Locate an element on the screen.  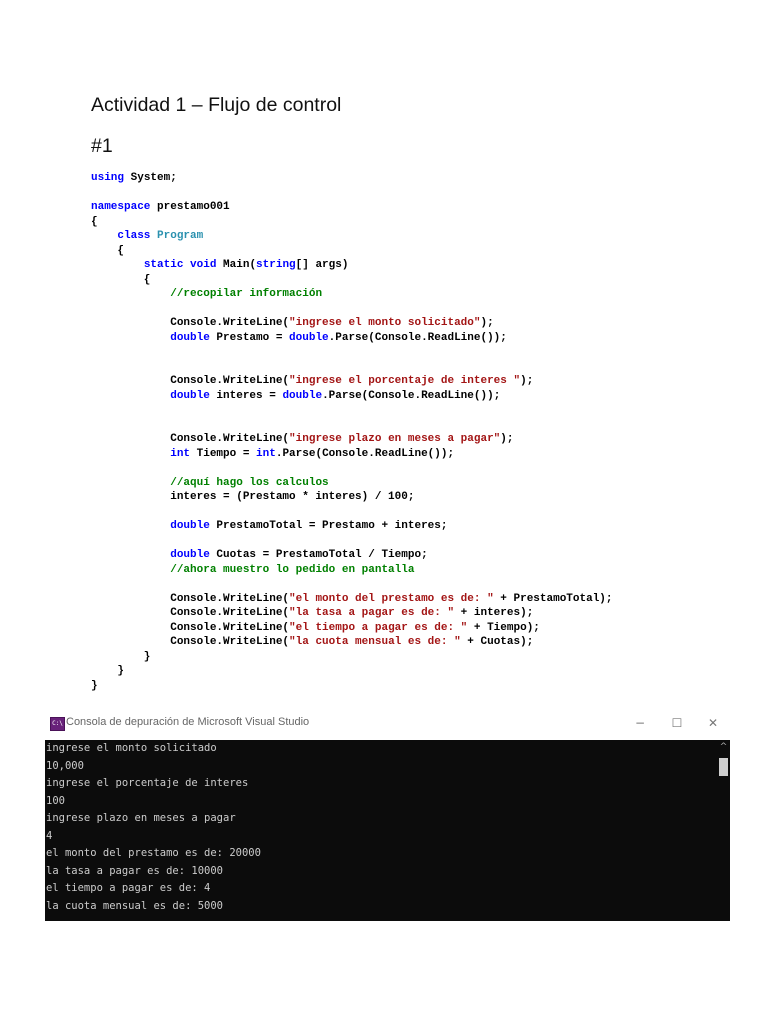
code-line: namespace prestamo001 is located at coordinates (352, 207).